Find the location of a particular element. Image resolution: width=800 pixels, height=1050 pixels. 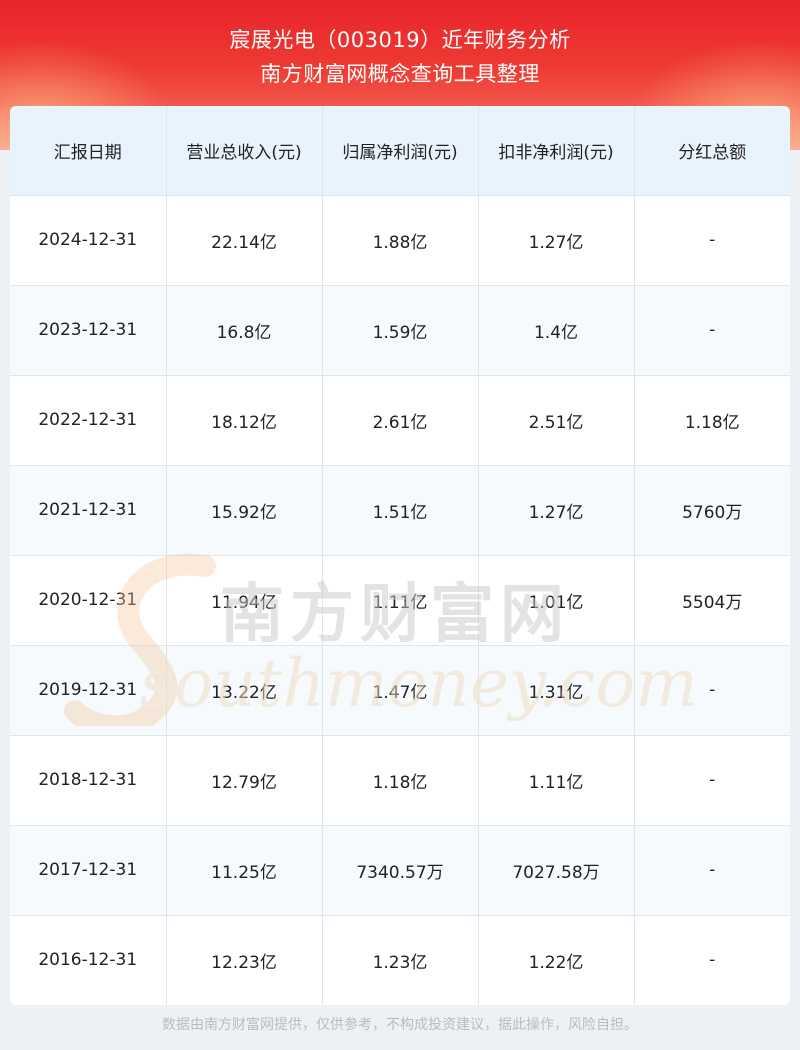

table-row: 2017-12-31 11.25亿 7340.57万 7027.58万 - is located at coordinates (400, 870).